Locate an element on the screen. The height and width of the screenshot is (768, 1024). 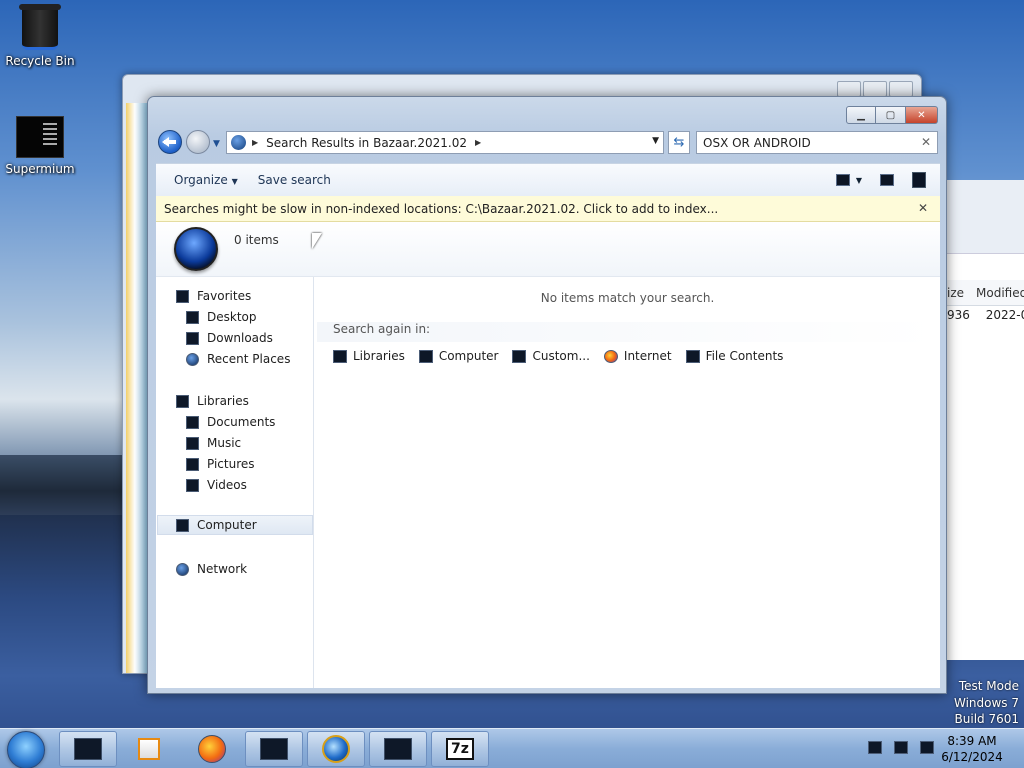
nav-label: Favorites is located at coordinates (224, 296).